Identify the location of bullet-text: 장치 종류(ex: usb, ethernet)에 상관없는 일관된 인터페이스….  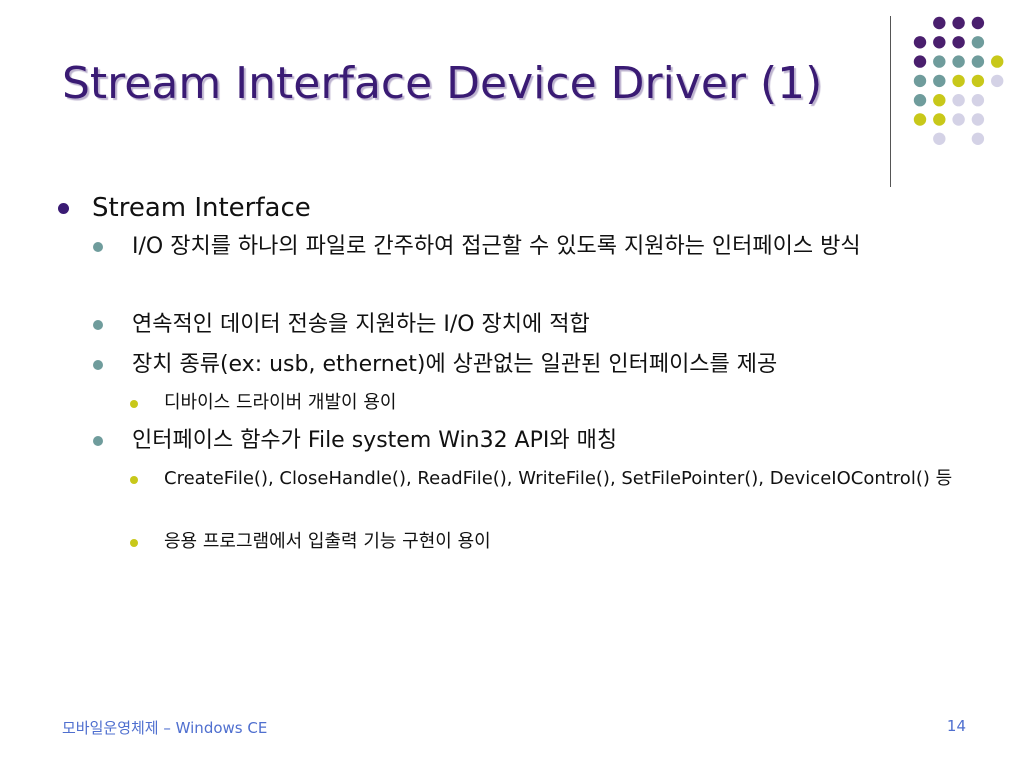
(455, 364).